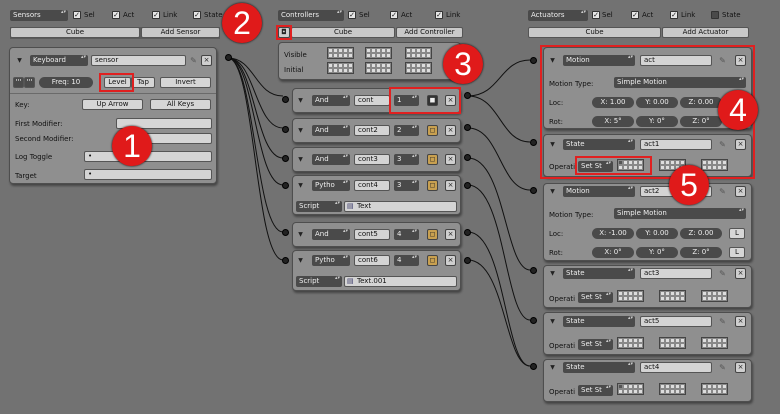  I want to click on python-script-field: ▤ Text, so click(400, 206).